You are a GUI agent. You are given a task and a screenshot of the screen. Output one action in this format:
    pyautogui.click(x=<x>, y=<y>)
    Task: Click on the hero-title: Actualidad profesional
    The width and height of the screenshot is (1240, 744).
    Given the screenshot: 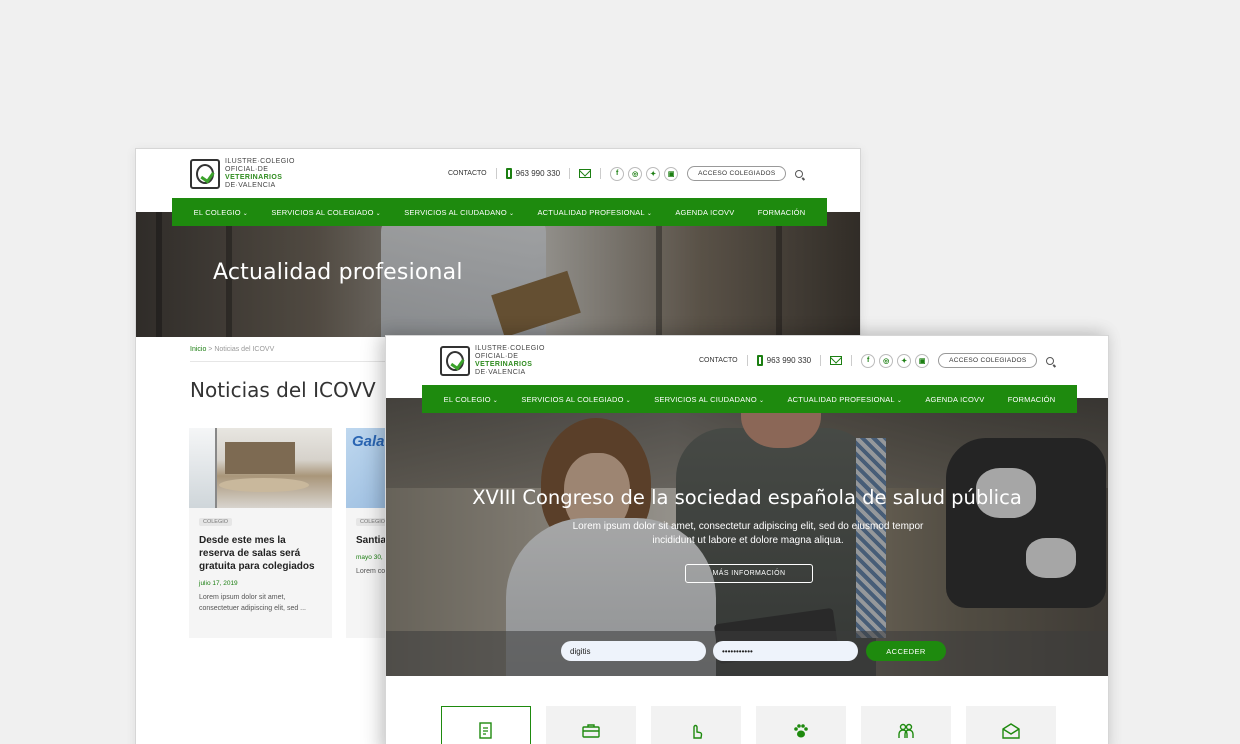 What is the action you would take?
    pyautogui.click(x=338, y=272)
    